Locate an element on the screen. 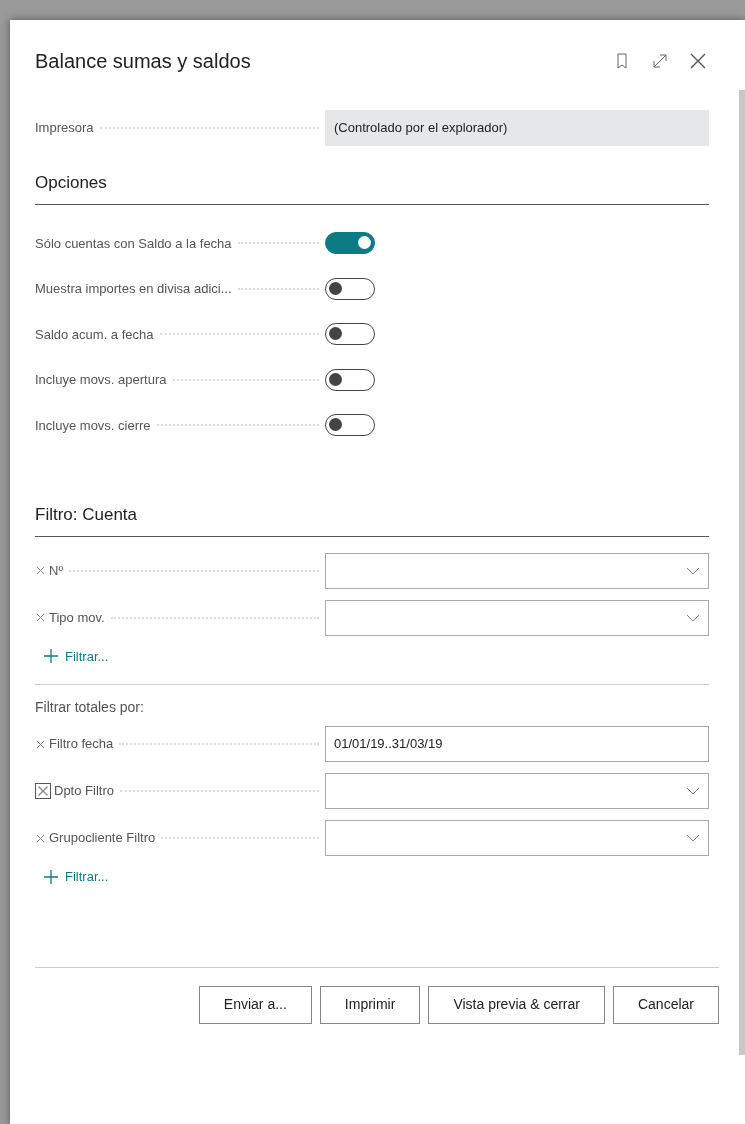  field-label: Impresora is located at coordinates (64, 128).